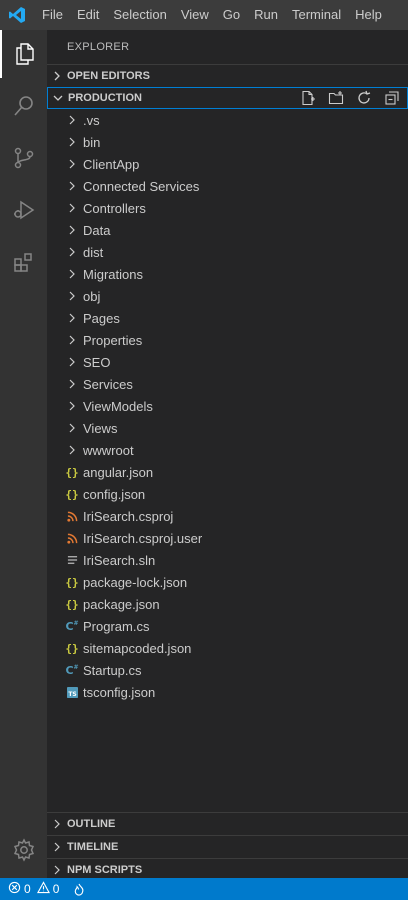 Image resolution: width=408 pixels, height=900 pixels. I want to click on folder-label: Data, so click(97, 230).